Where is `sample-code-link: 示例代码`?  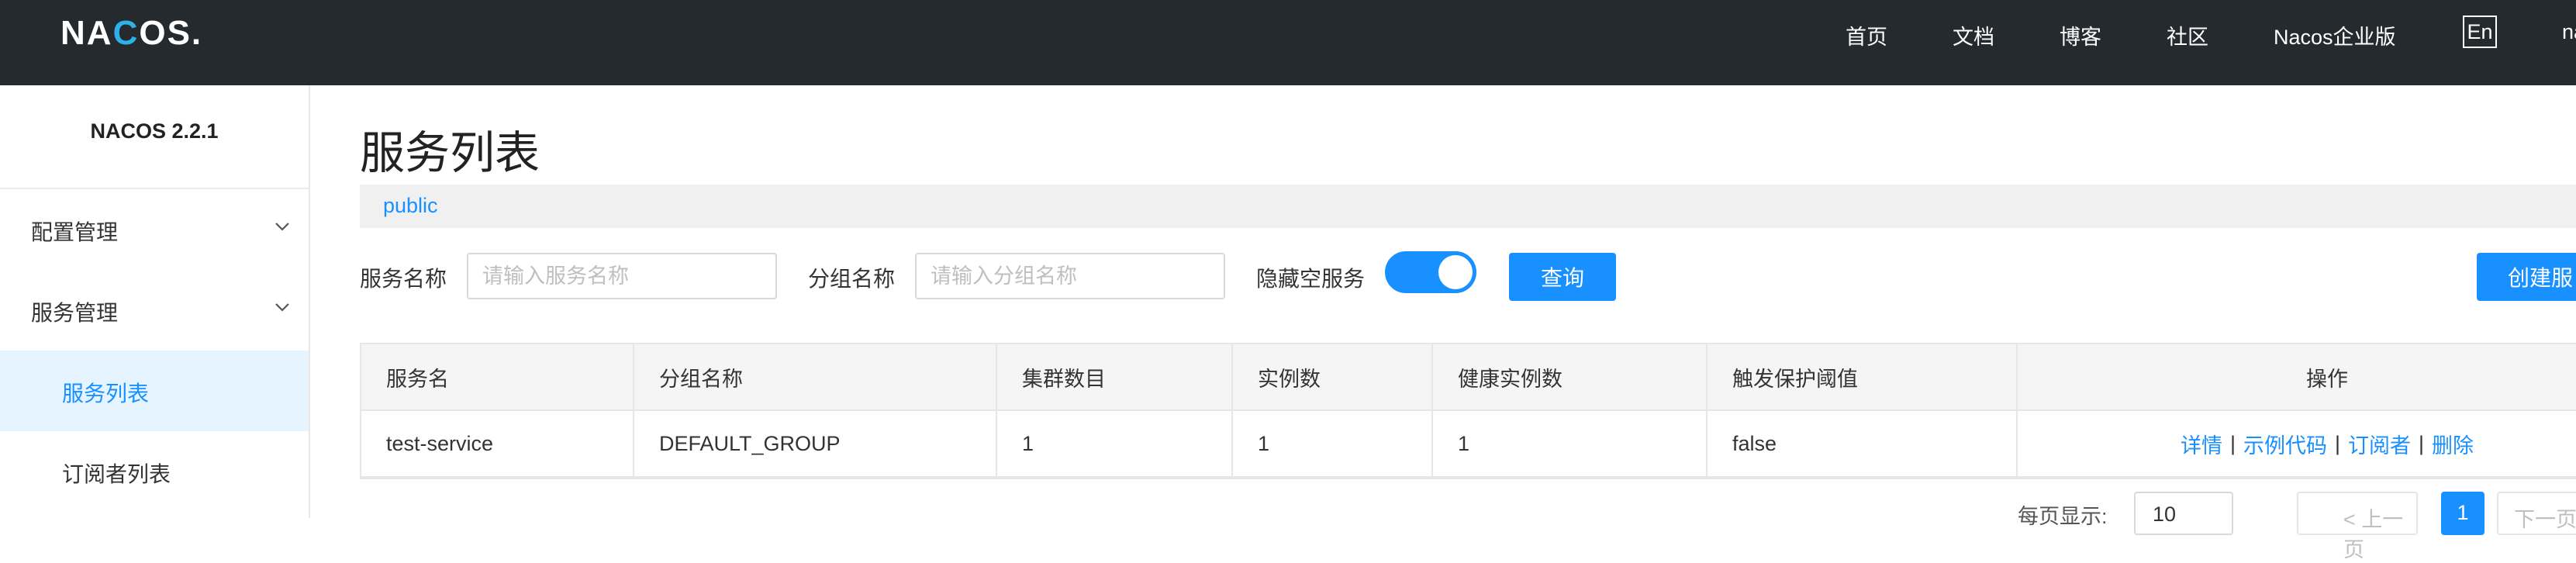
sample-code-link: 示例代码 is located at coordinates (2285, 444).